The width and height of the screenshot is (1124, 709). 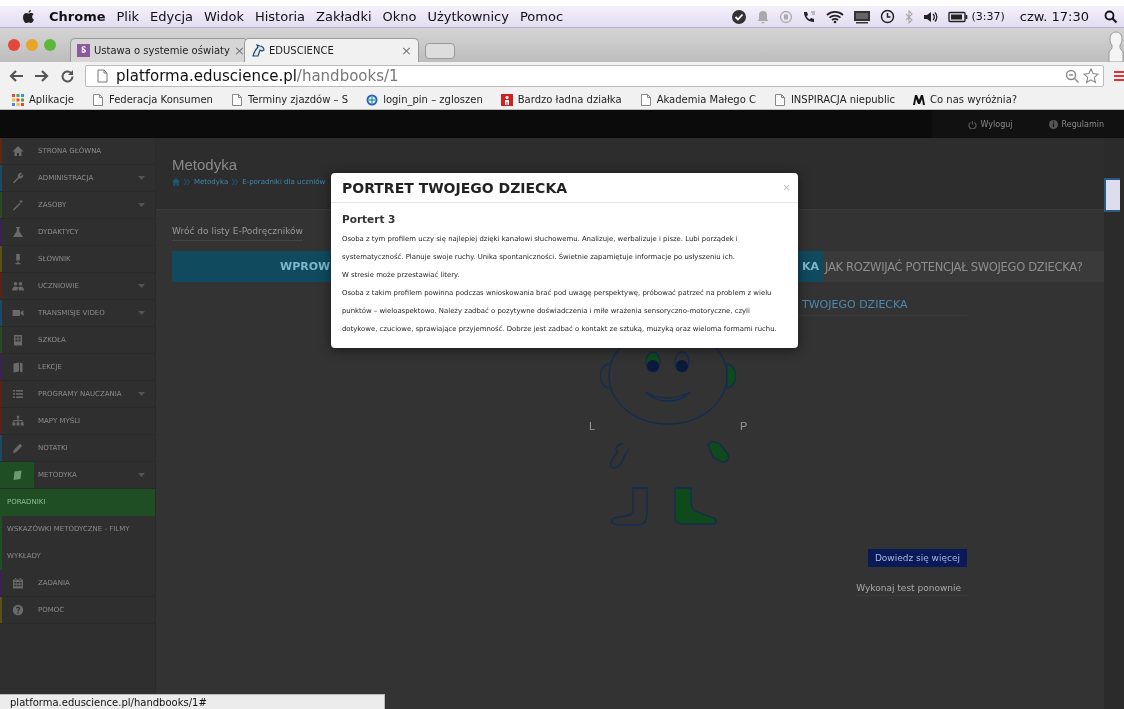 What do you see at coordinates (18, 340) in the screenshot?
I see `building-icon` at bounding box center [18, 340].